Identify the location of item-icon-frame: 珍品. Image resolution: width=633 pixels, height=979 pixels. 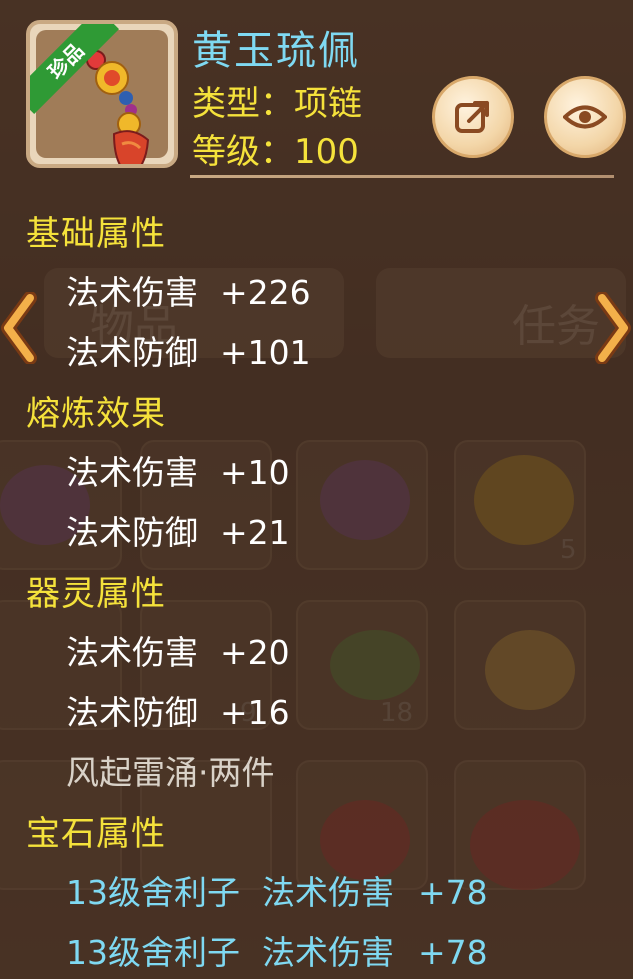
(102, 94).